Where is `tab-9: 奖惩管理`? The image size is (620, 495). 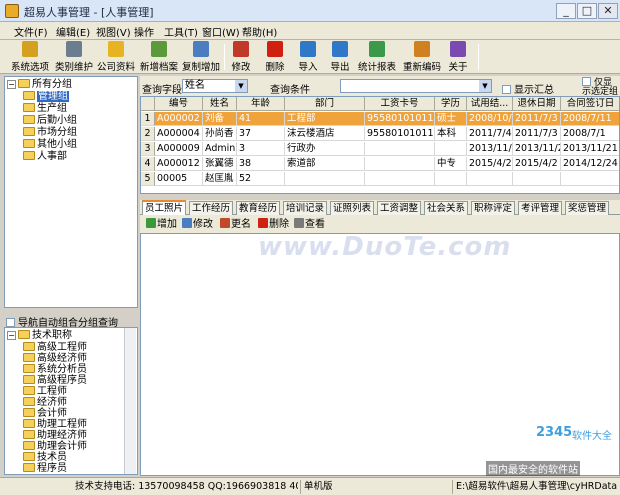 tab-9: 奖惩管理 is located at coordinates (587, 208).